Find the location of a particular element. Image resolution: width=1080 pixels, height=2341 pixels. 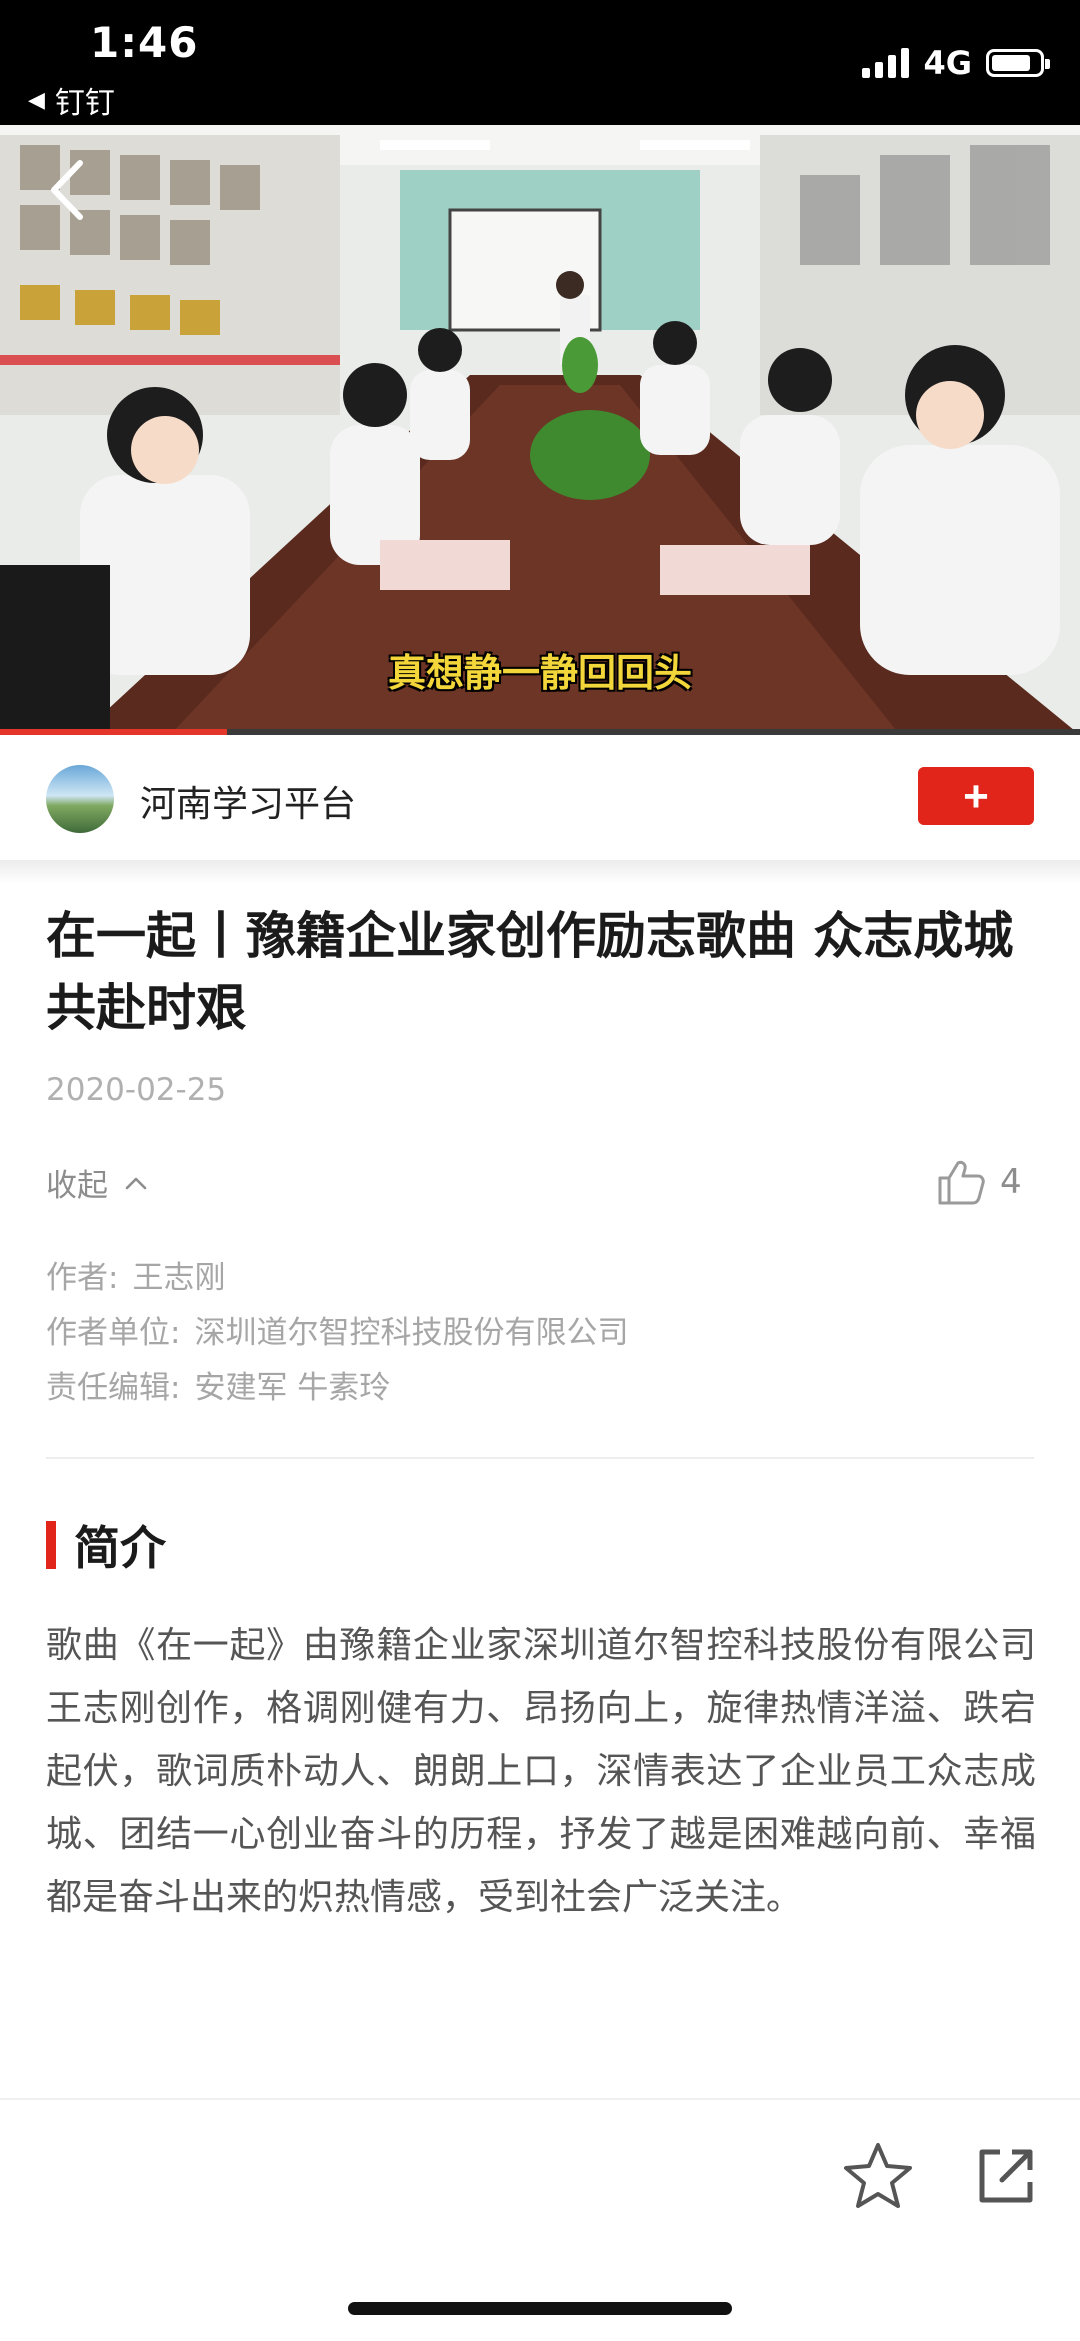

home-indicator is located at coordinates (540, 2308).